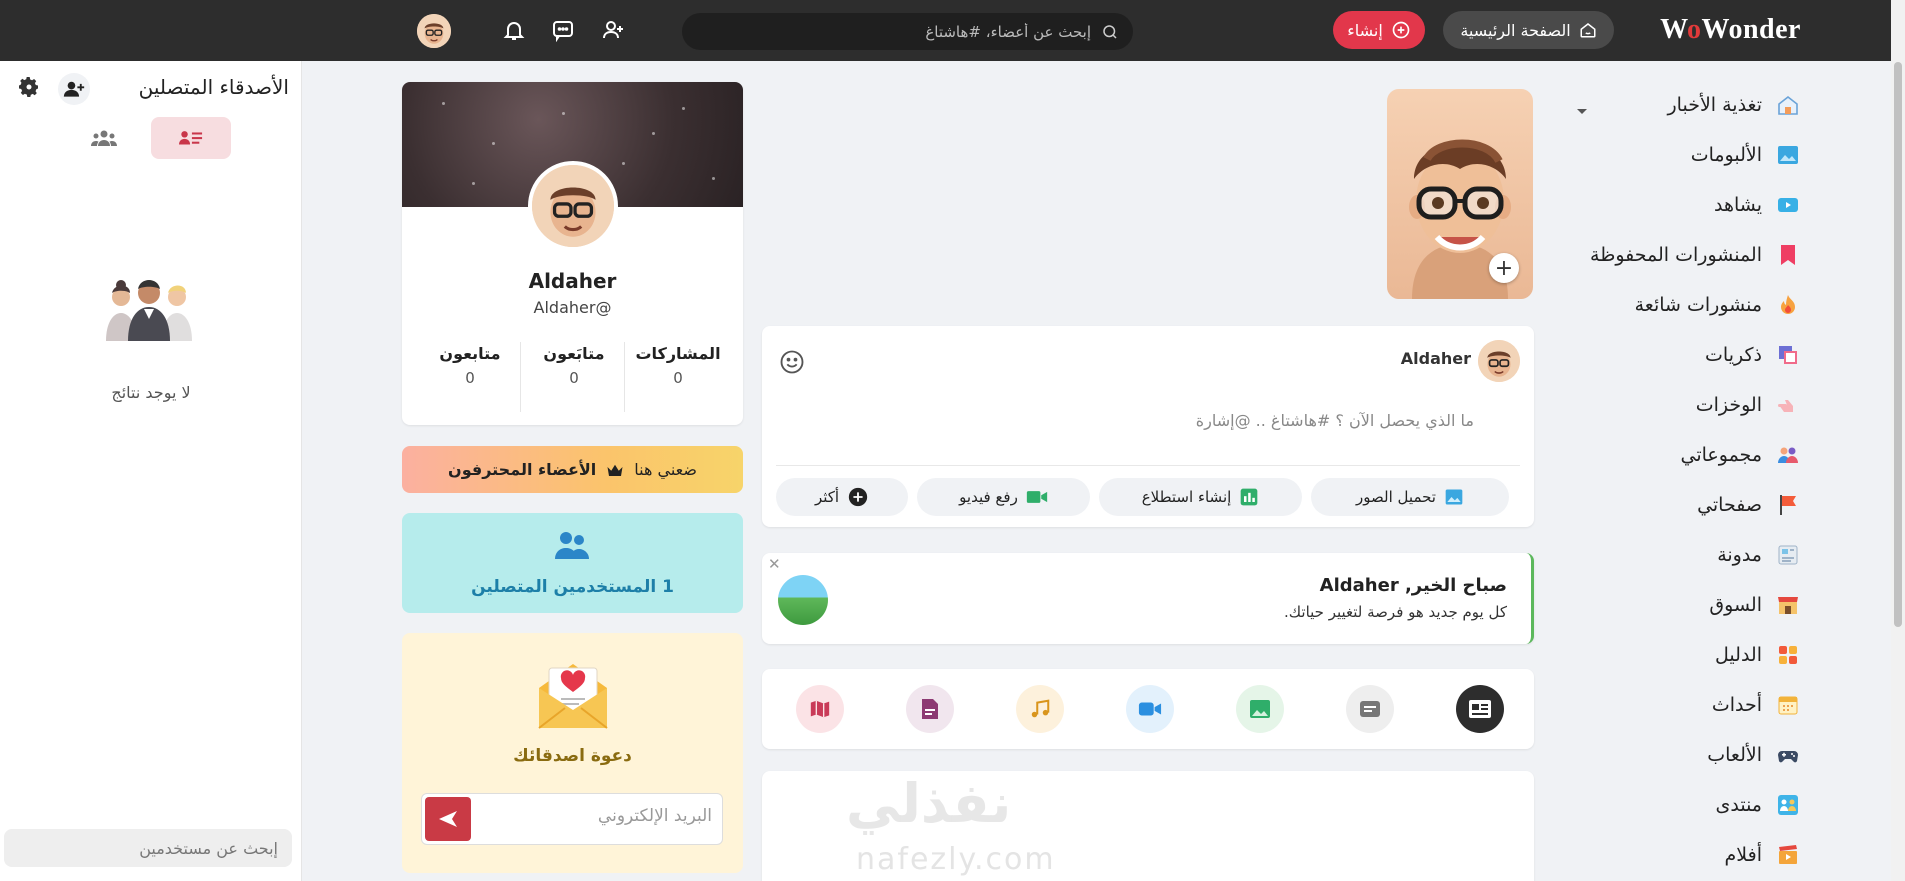  I want to click on nav-item-my-groups: مجموعاتي, so click(1650, 455).